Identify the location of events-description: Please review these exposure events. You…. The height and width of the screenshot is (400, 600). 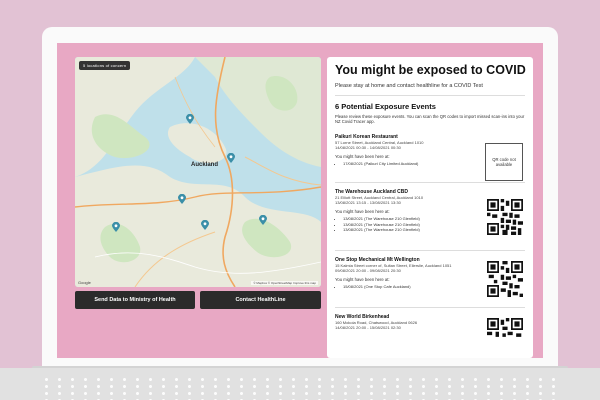
(430, 119).